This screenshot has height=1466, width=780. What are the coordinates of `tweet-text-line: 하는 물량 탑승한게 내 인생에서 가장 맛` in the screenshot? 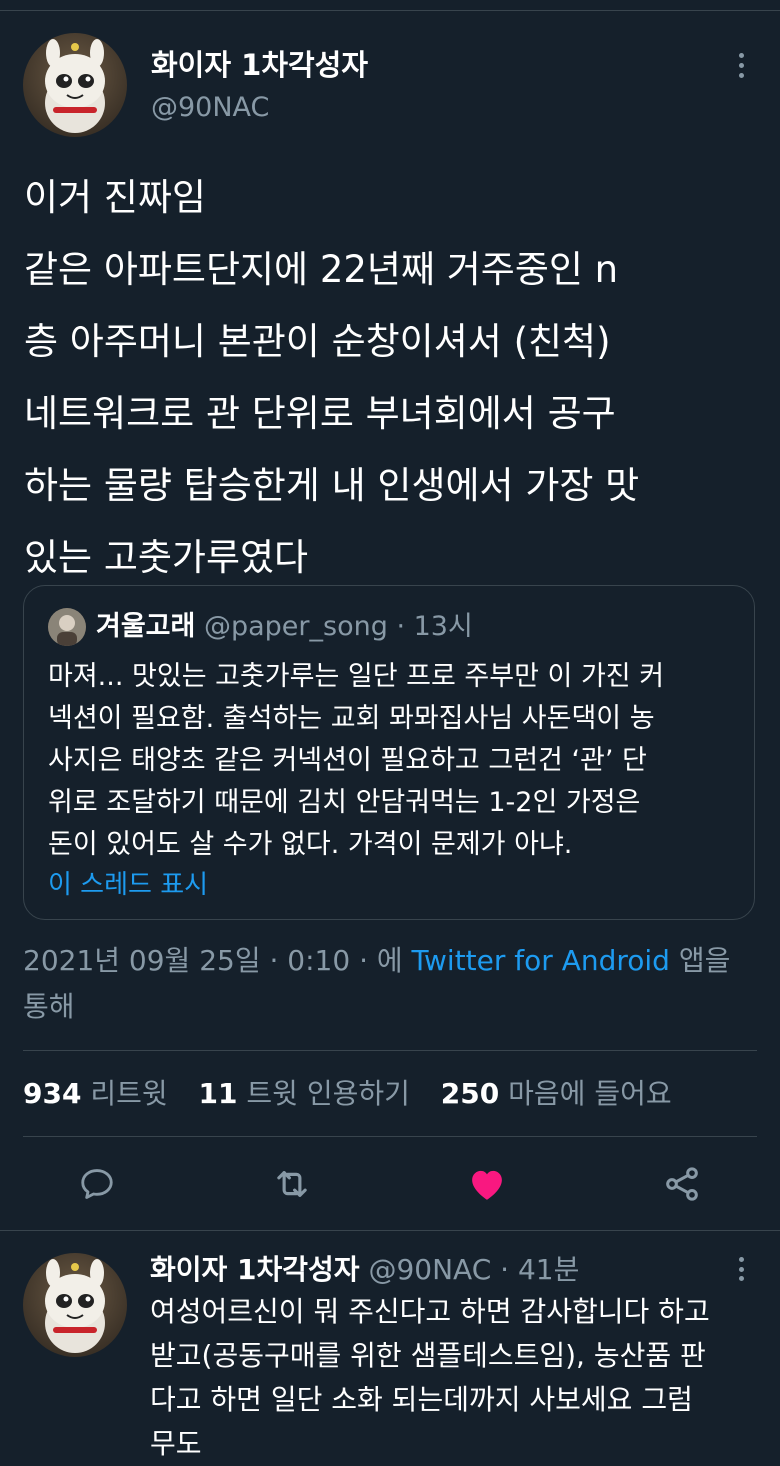 It's located at (332, 485).